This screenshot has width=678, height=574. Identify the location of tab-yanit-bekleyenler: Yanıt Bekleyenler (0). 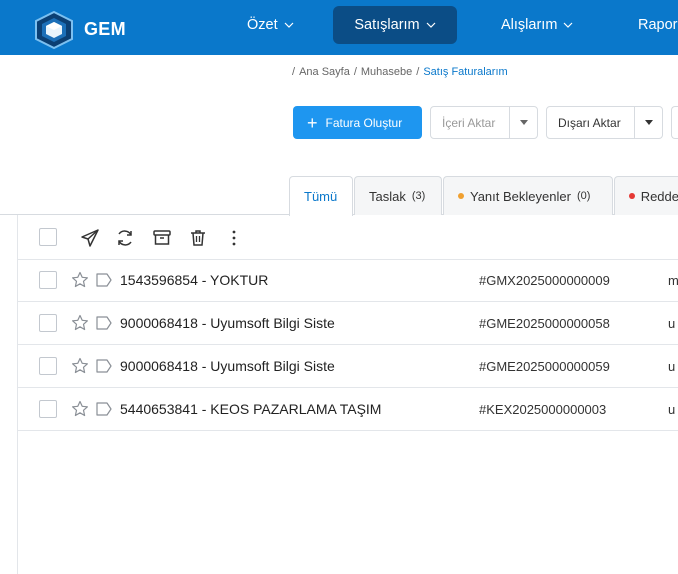
(528, 195).